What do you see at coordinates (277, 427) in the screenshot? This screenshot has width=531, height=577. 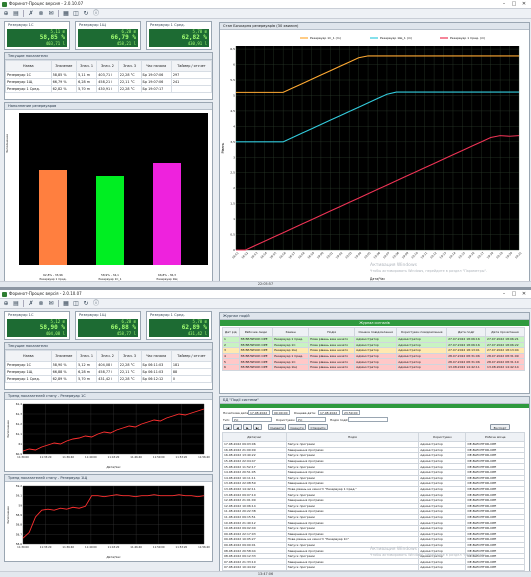 I see `refresh-button: Оновити` at bounding box center [277, 427].